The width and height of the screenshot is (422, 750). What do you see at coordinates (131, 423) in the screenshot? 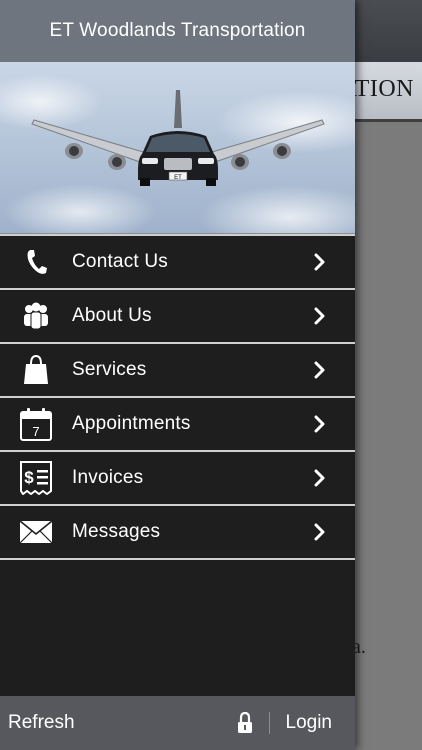
I see `menu-item-label: Appointments` at bounding box center [131, 423].